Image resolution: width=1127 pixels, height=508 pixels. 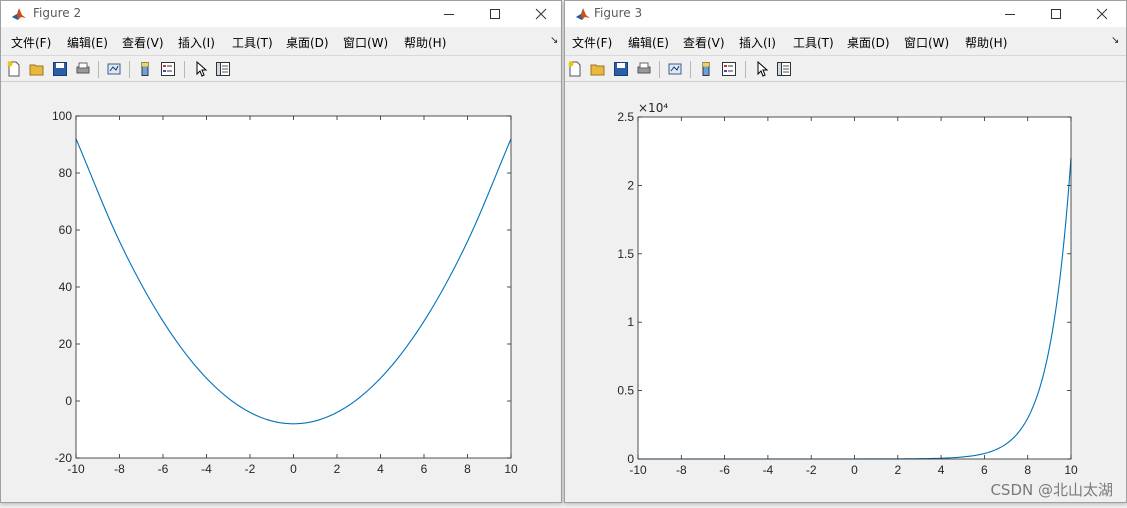 What do you see at coordinates (206, 469) in the screenshot?
I see `x-tick-label: -4` at bounding box center [206, 469].